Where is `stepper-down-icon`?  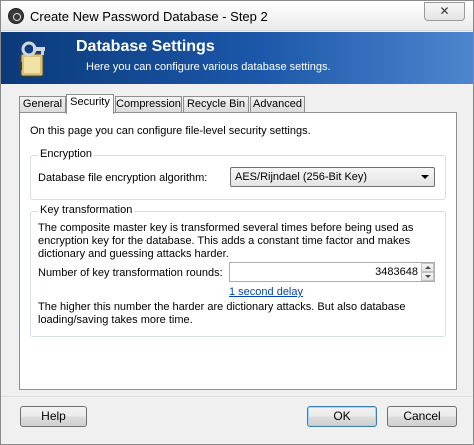 stepper-down-icon is located at coordinates (427, 276).